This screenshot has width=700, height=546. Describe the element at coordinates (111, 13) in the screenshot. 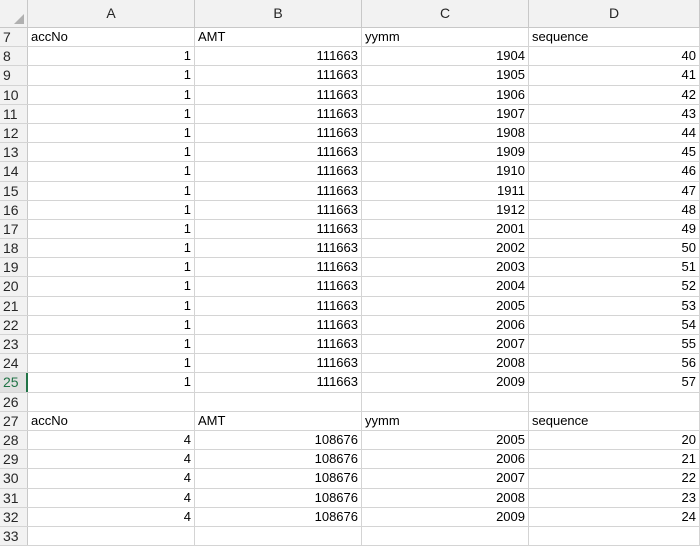

I see `column-header-a: A` at that location.